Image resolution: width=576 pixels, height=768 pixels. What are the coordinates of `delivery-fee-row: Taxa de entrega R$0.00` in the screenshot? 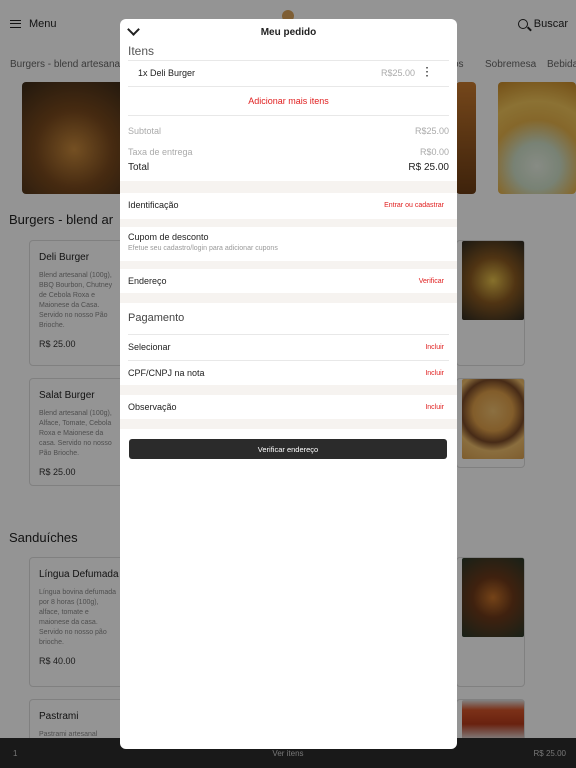 It's located at (288, 152).